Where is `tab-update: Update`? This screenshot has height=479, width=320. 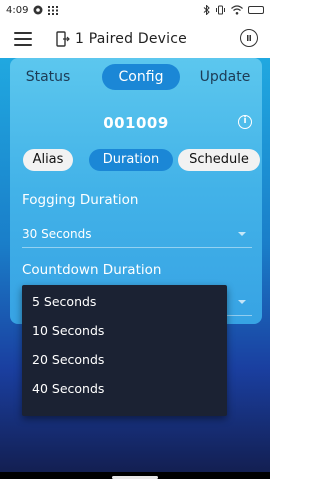
tab-update: Update is located at coordinates (225, 77).